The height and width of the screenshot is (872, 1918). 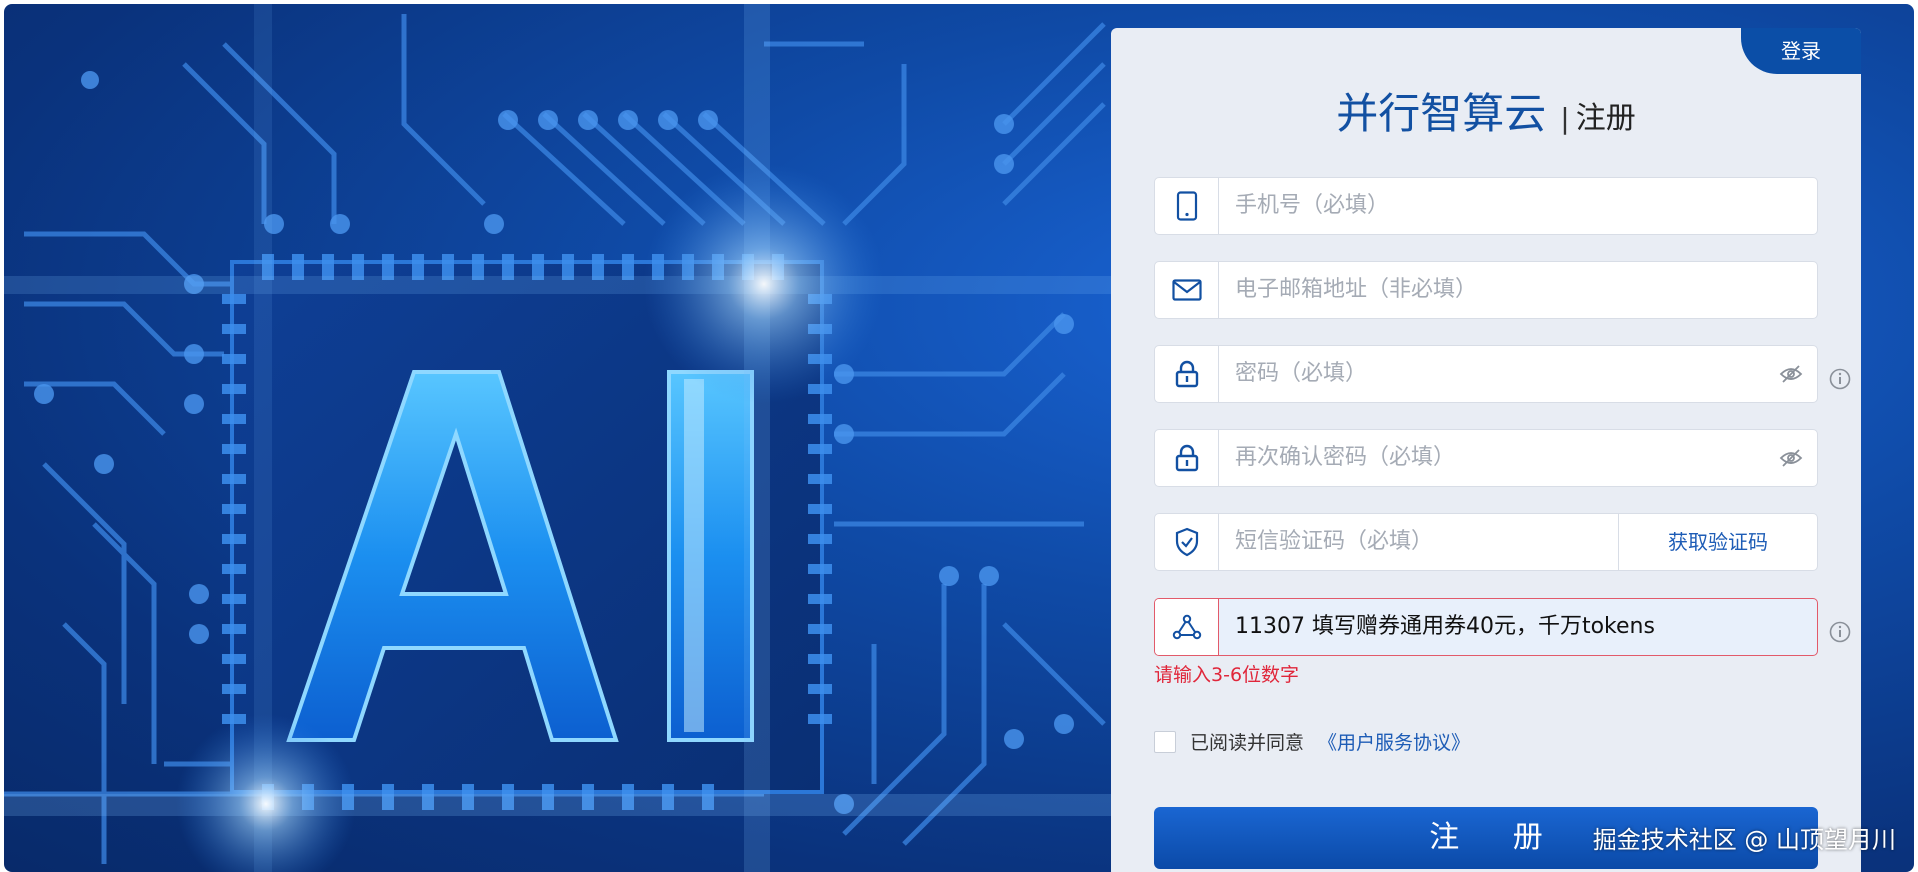 I want to click on password-input: 密码（必填）, so click(x=1301, y=374).